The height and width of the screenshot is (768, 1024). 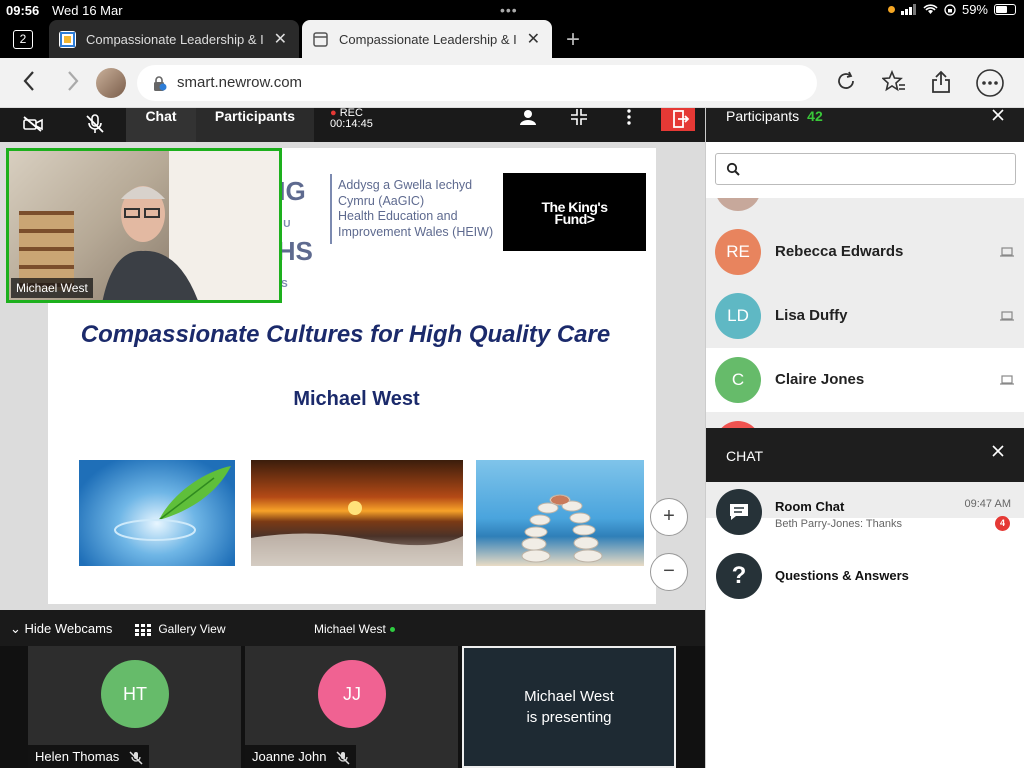 I want to click on multitasking-dots-icon: •••, so click(x=509, y=10).